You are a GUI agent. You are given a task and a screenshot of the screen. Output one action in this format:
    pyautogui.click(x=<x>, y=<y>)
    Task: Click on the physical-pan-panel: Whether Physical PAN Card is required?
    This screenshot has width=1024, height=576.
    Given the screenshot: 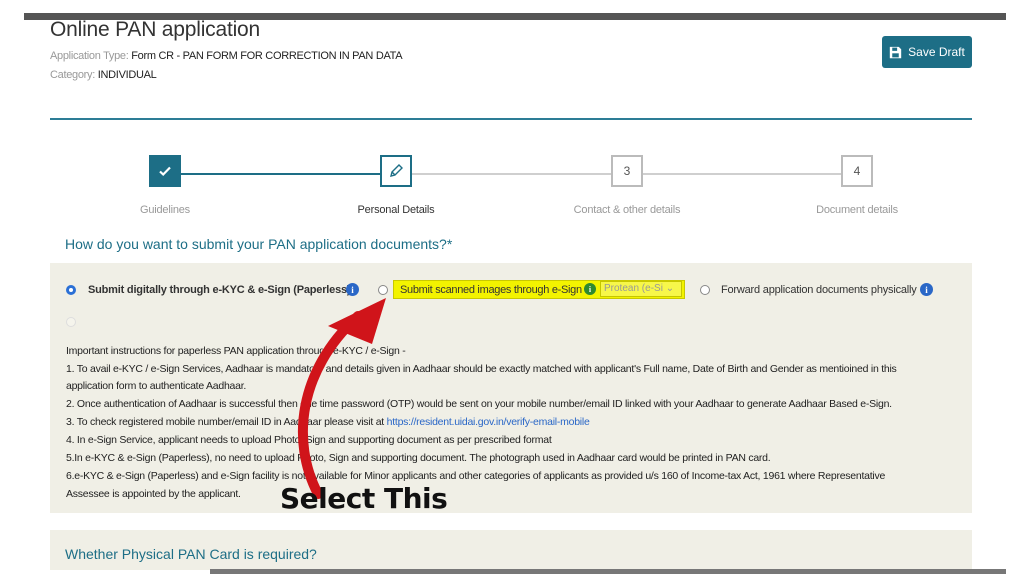 What is the action you would take?
    pyautogui.click(x=511, y=550)
    